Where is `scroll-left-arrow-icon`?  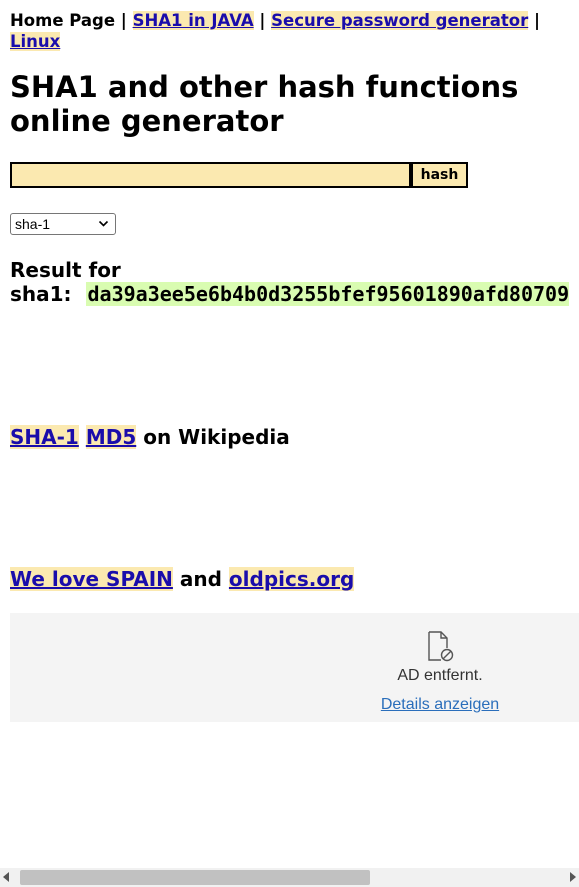 scroll-left-arrow-icon is located at coordinates (6, 877).